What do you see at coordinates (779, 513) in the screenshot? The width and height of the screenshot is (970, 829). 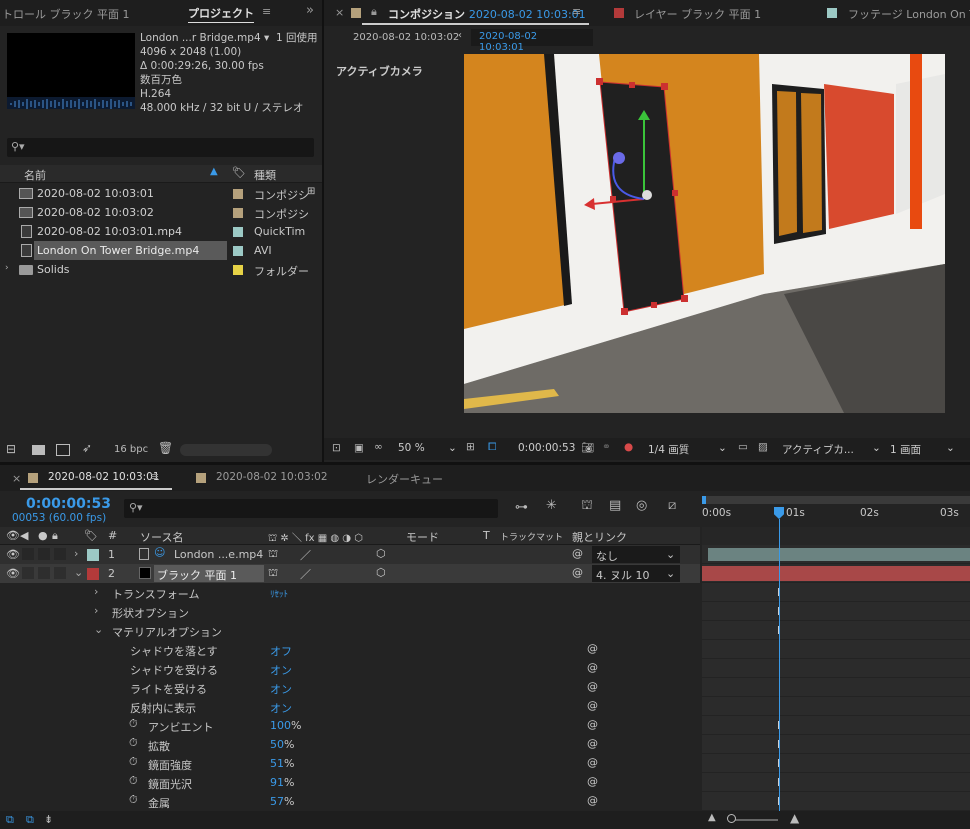 I see `playhead-marker` at bounding box center [779, 513].